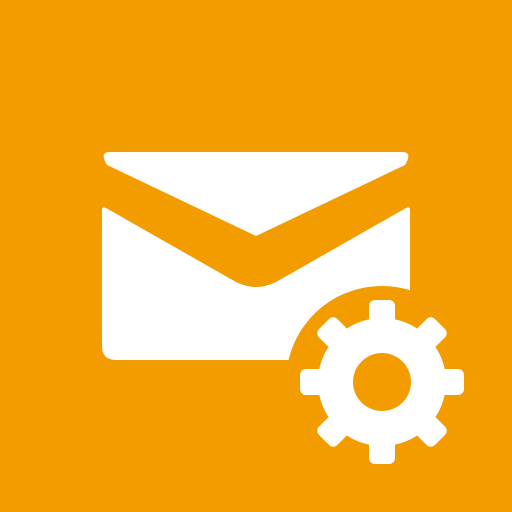 This screenshot has height=512, width=512. I want to click on gear-hole, so click(382, 382).